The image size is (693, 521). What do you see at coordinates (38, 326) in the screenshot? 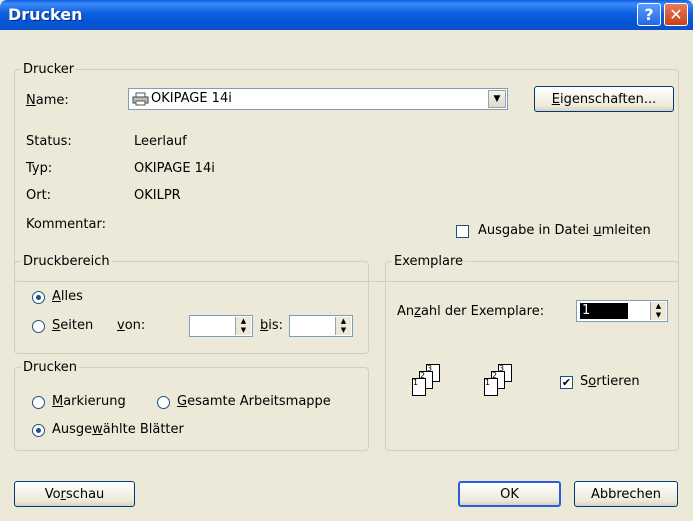
I see `range-pages-radio` at bounding box center [38, 326].